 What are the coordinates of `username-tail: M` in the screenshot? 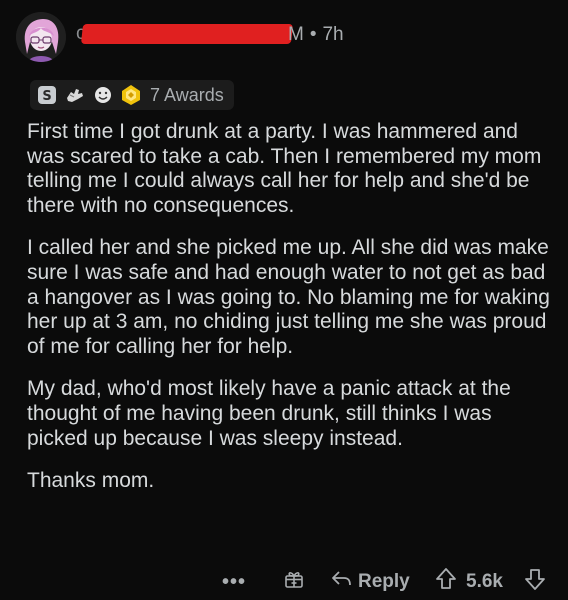 It's located at (296, 34).